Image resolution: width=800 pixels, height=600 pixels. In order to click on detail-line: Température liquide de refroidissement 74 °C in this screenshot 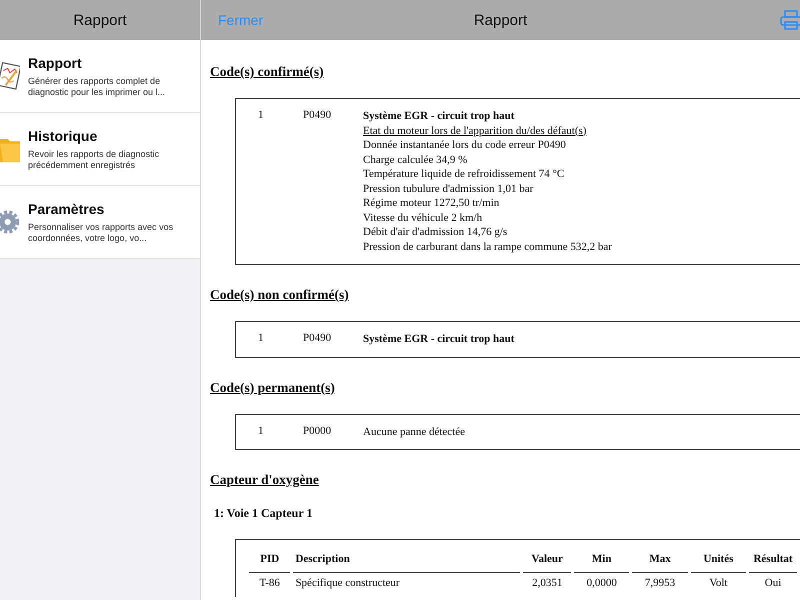, I will do `click(464, 174)`.